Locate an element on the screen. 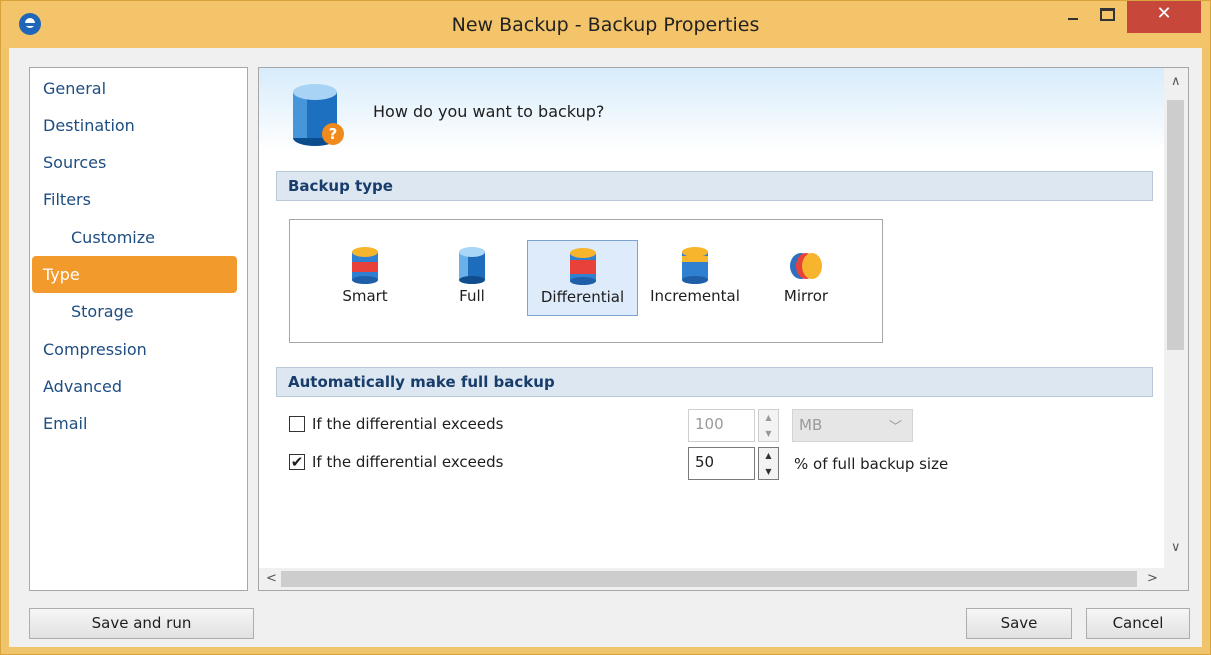 The image size is (1211, 655). incremental-backup-icon is located at coordinates (695, 265).